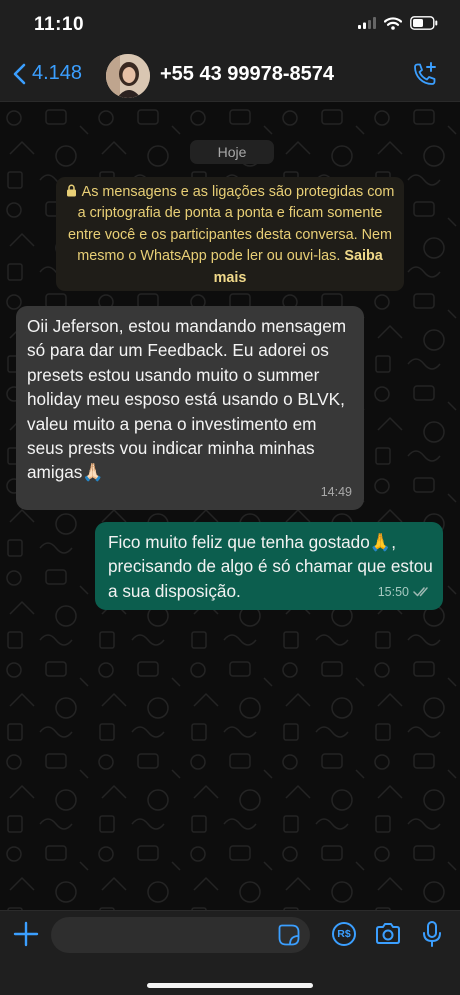  I want to click on date-separator: Hoje, so click(232, 152).